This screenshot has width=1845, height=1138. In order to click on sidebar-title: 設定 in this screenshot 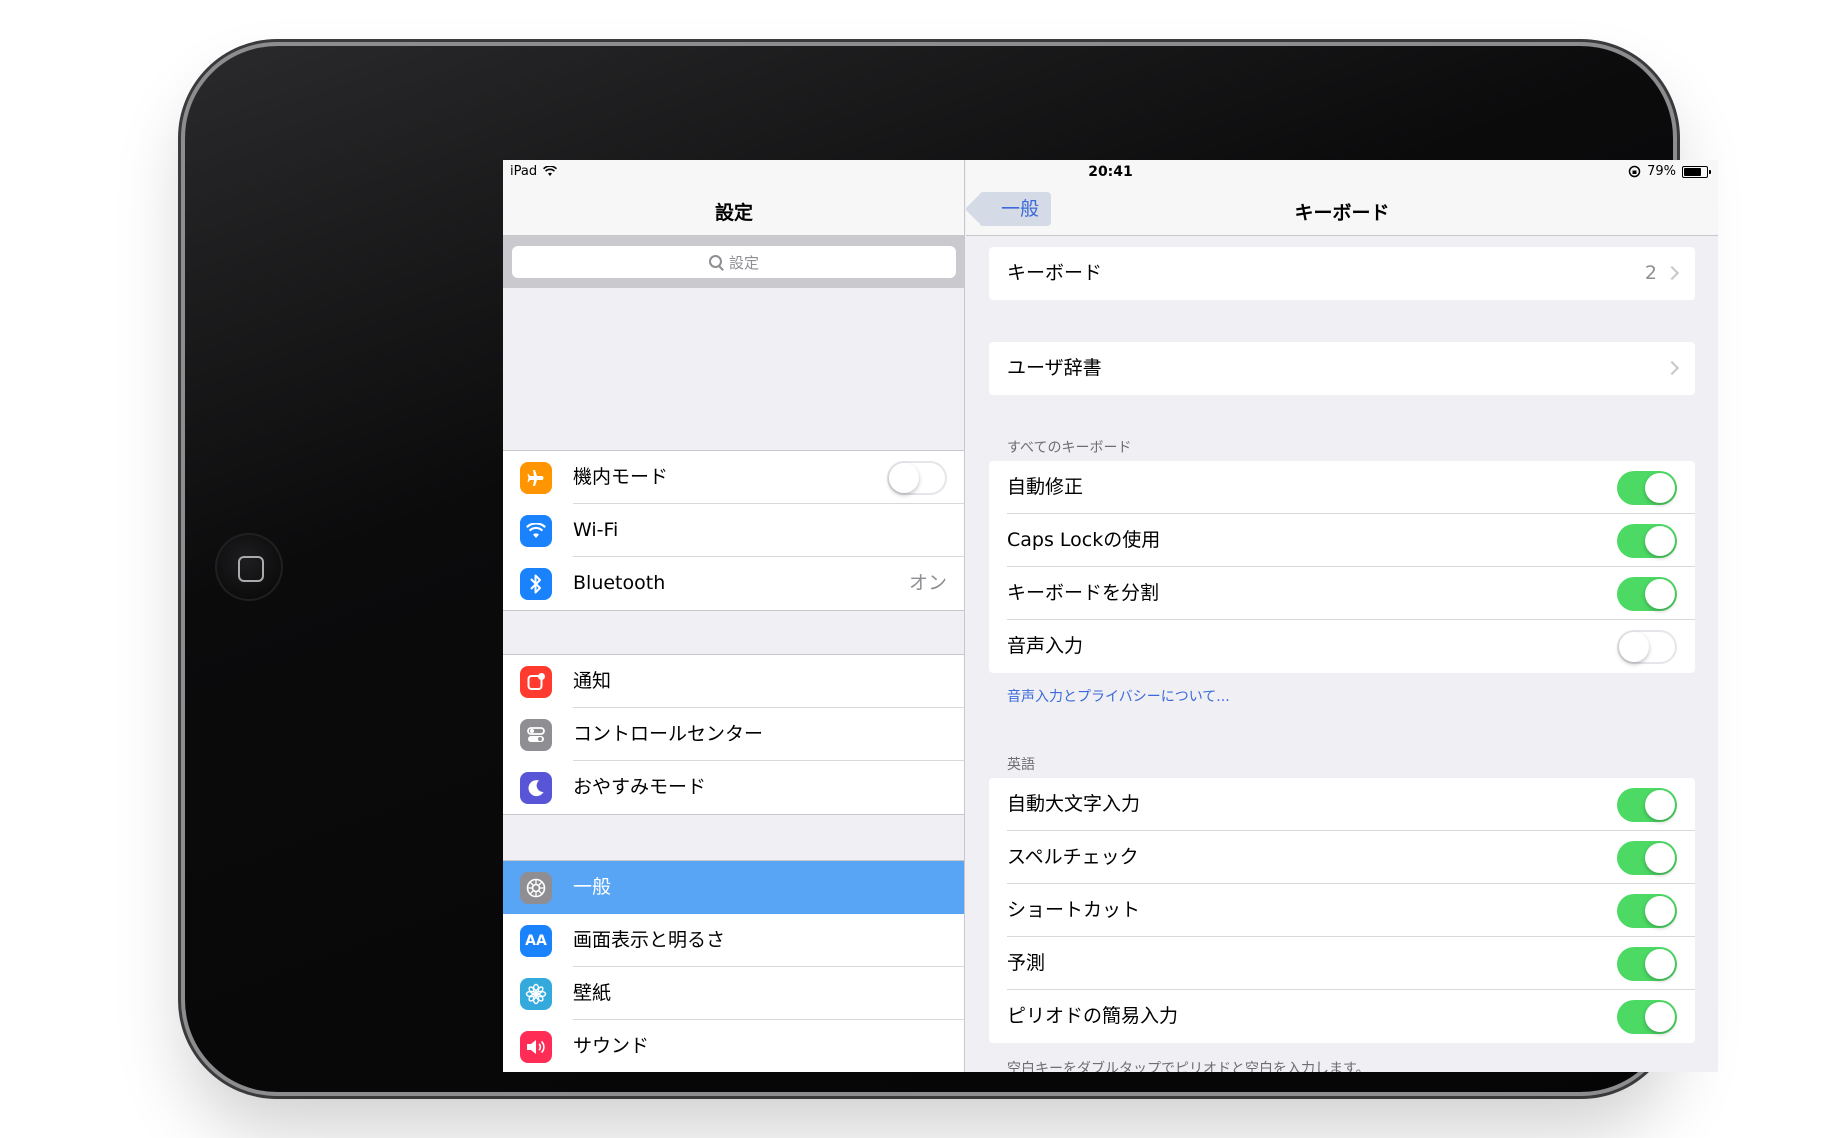, I will do `click(733, 213)`.